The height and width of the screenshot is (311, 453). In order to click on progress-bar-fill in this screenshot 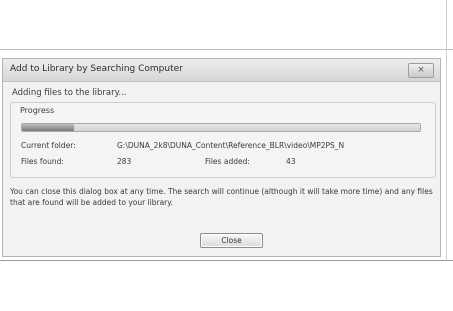, I will do `click(48, 127)`.